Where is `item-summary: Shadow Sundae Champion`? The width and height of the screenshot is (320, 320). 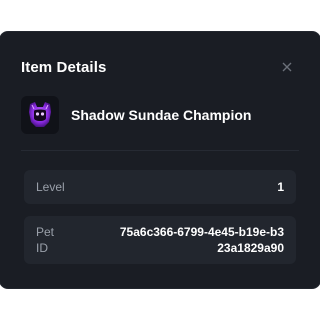
item-summary: Shadow Sundae Champion is located at coordinates (158, 115).